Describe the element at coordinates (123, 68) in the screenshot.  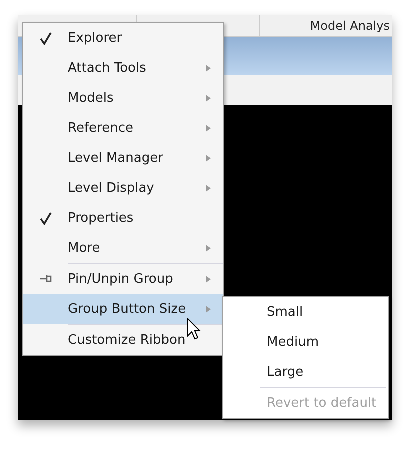
I see `menu-item: Attach Tools` at that location.